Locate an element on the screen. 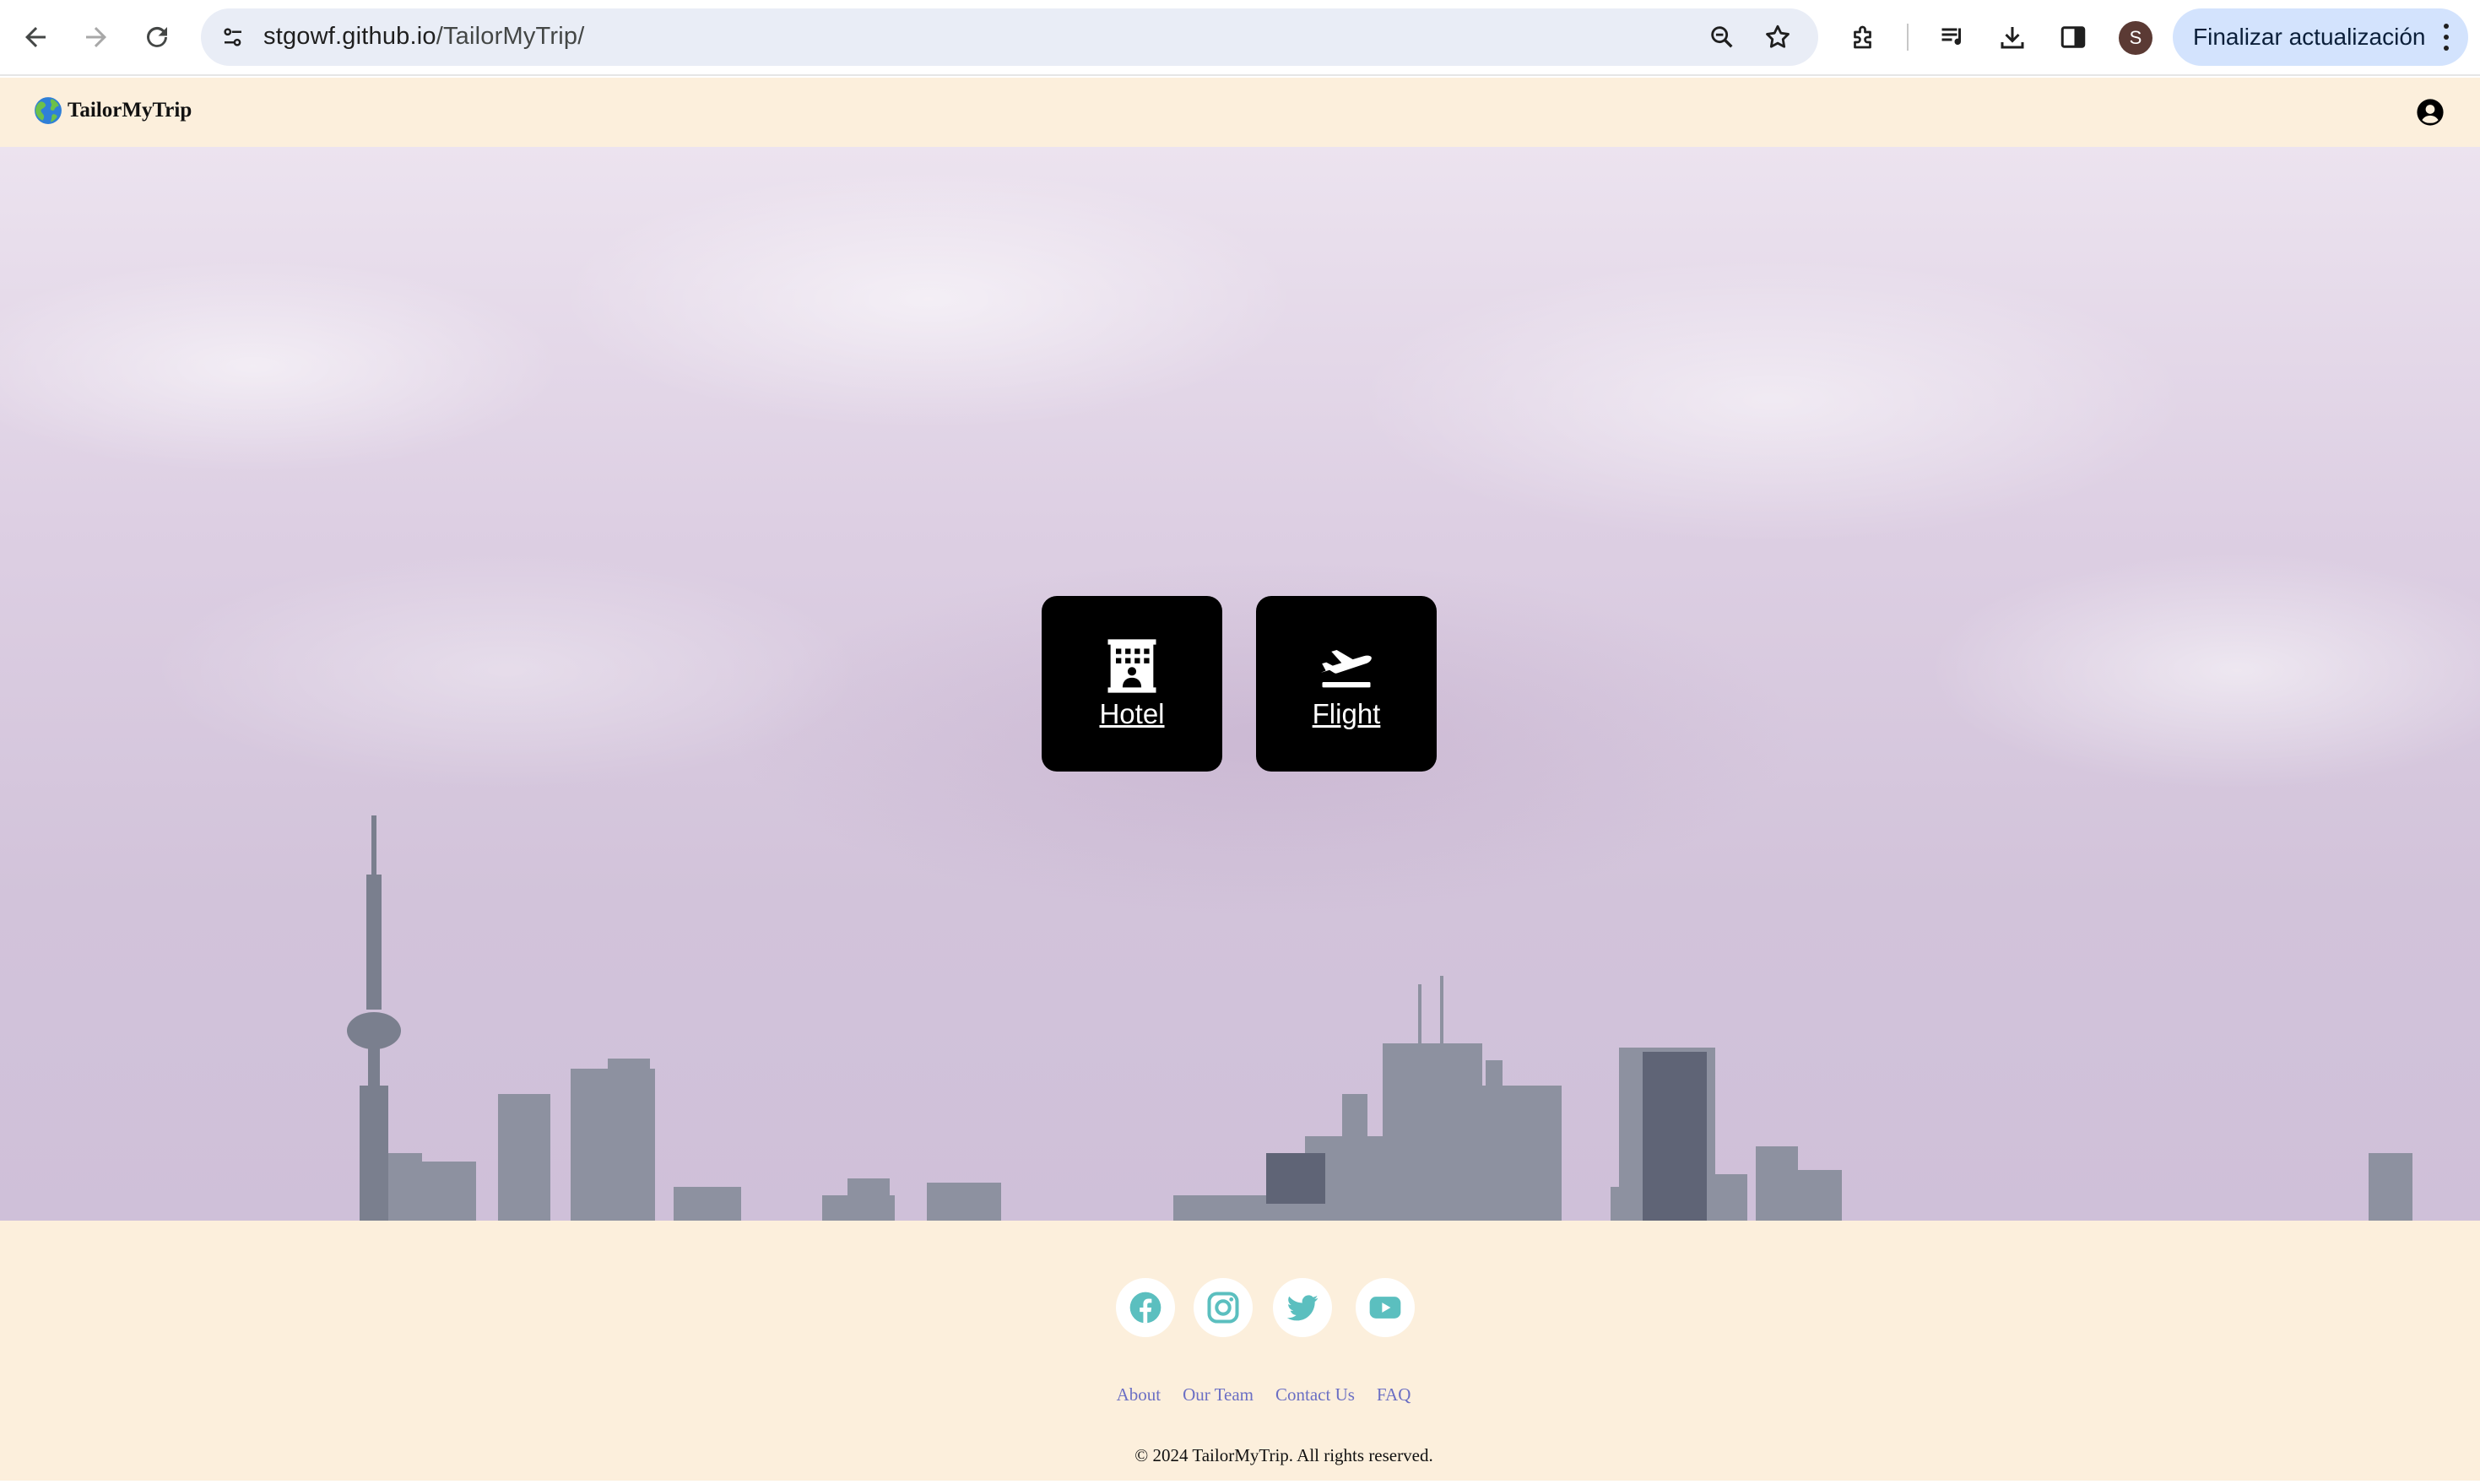 This screenshot has width=2480, height=1484. downloads-button is located at coordinates (2012, 37).